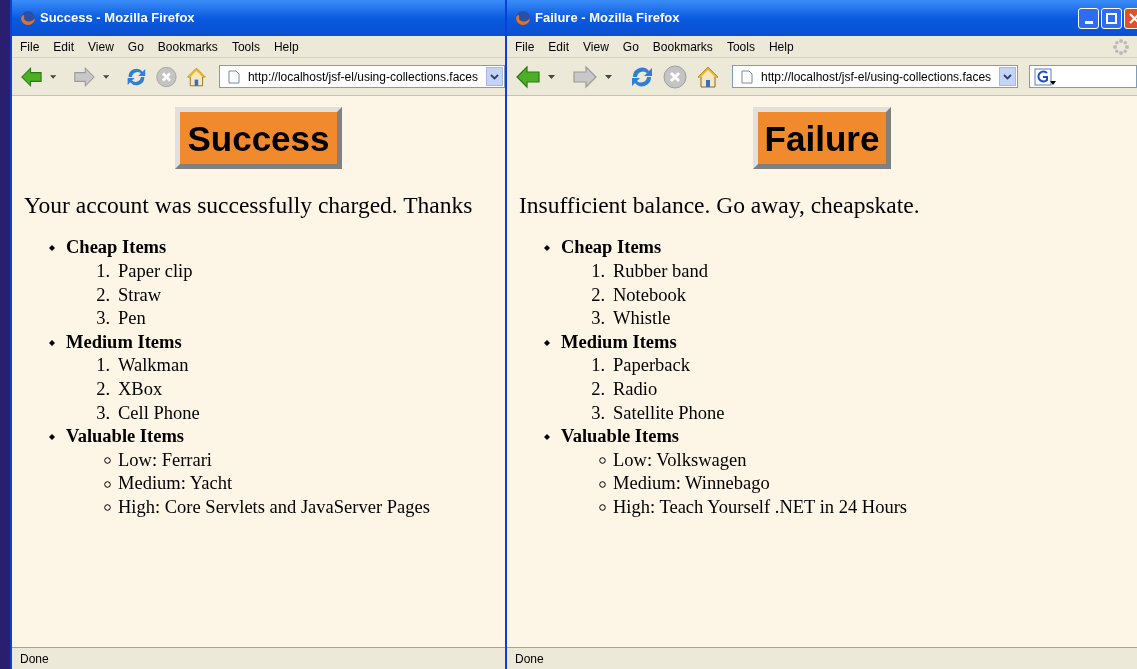 The height and width of the screenshot is (669, 1137). Describe the element at coordinates (153, 366) in the screenshot. I see `list-item: Walkman` at that location.